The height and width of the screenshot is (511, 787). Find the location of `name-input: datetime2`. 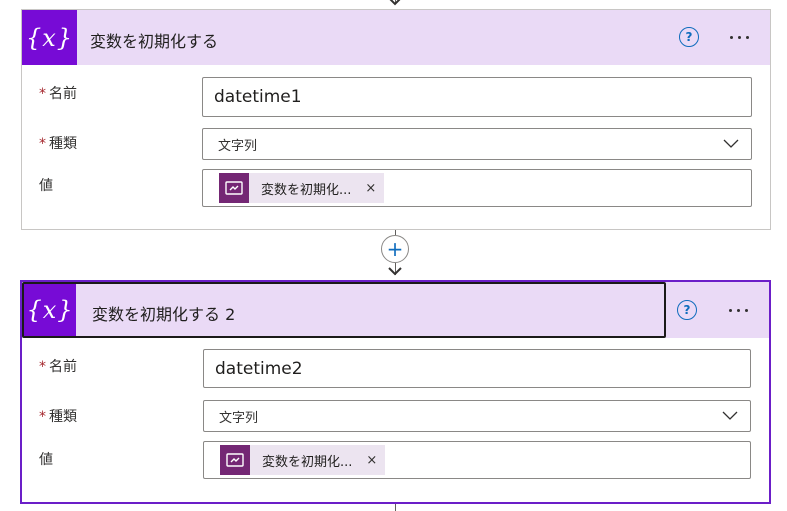

name-input: datetime2 is located at coordinates (477, 368).